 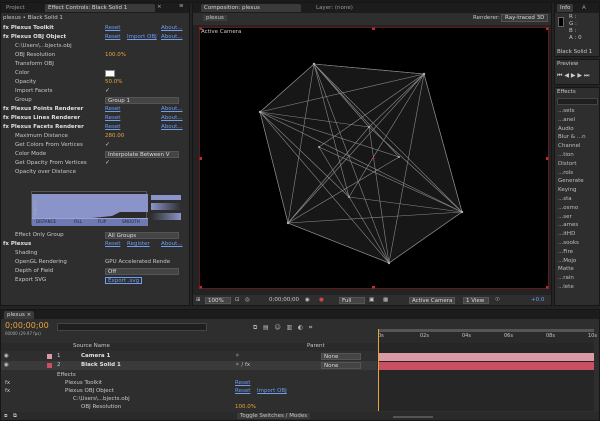 I want to click on solid-layer-bar, so click(x=486, y=366).